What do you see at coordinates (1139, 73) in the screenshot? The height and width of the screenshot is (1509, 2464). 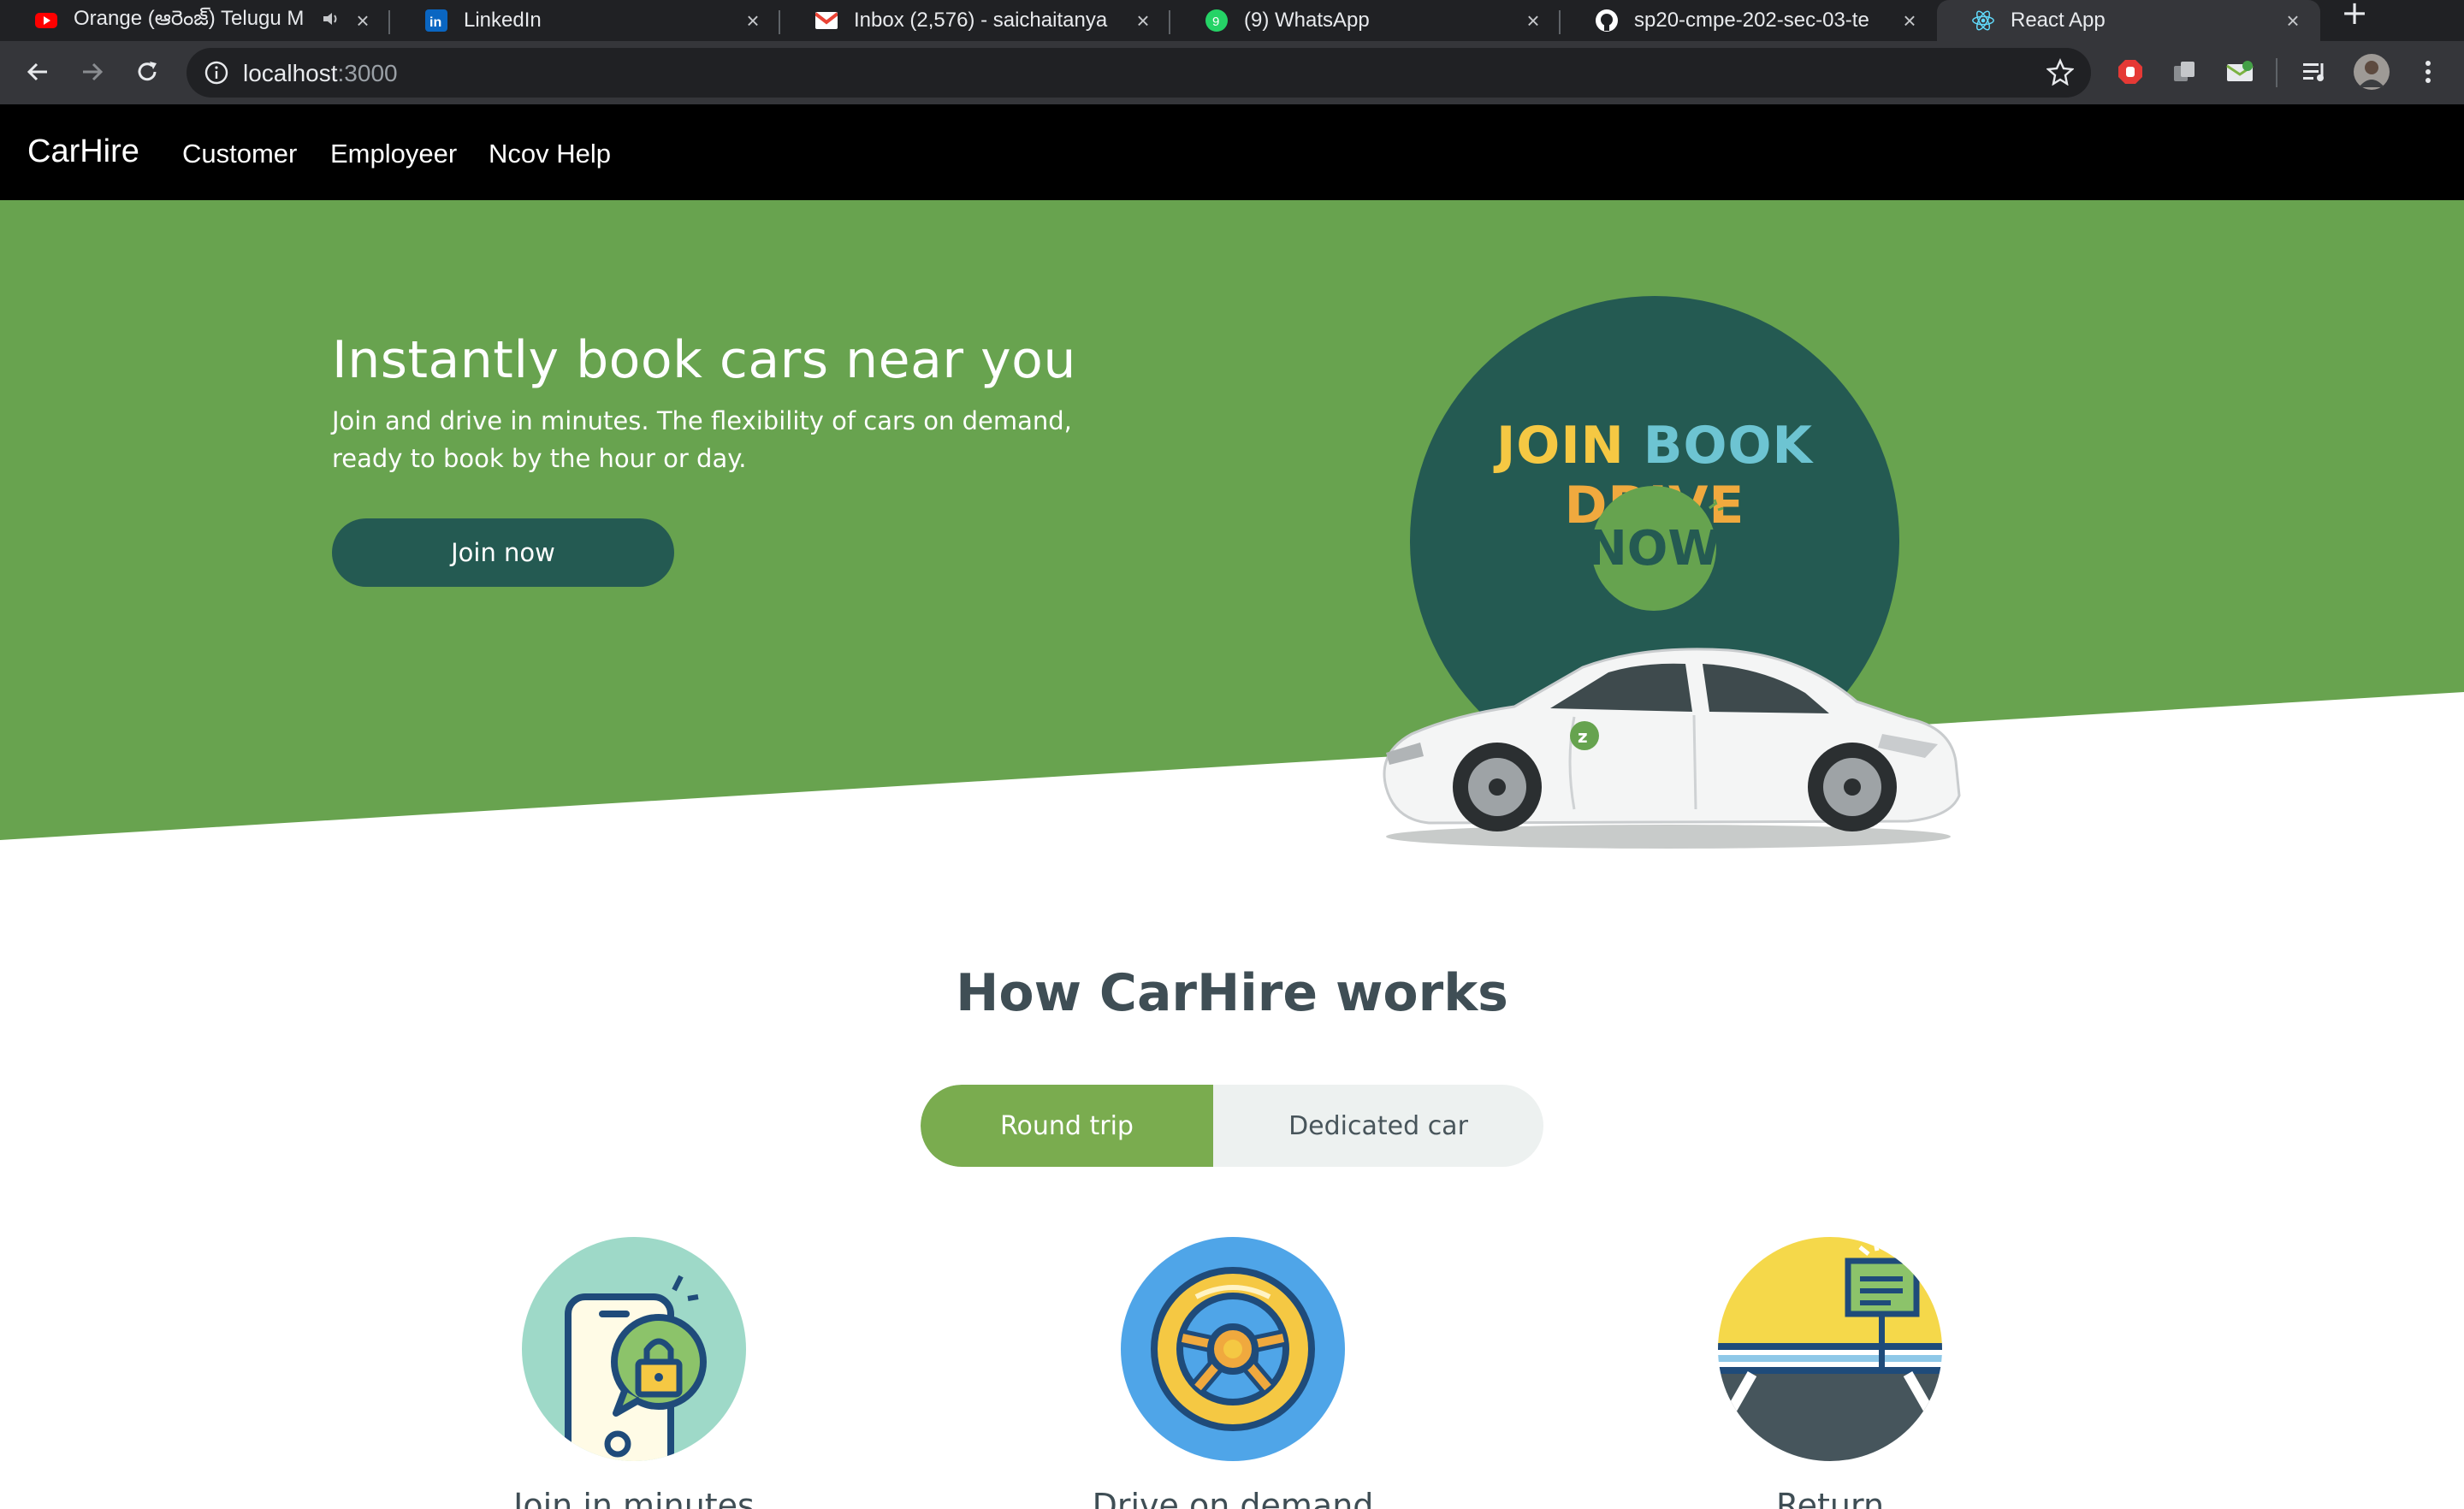 I see `address-bar: localhost:3000` at bounding box center [1139, 73].